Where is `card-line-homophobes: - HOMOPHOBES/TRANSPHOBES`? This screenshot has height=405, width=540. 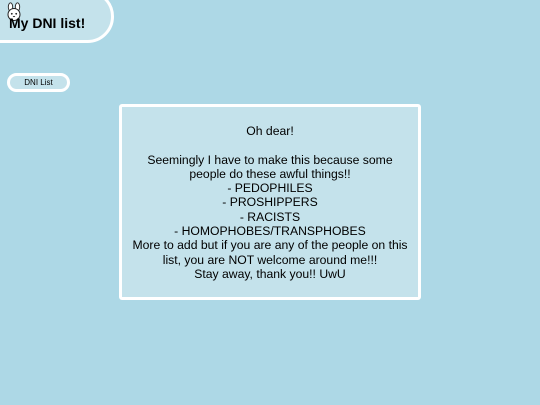 card-line-homophobes: - HOMOPHOBES/TRANSPHOBES is located at coordinates (270, 231).